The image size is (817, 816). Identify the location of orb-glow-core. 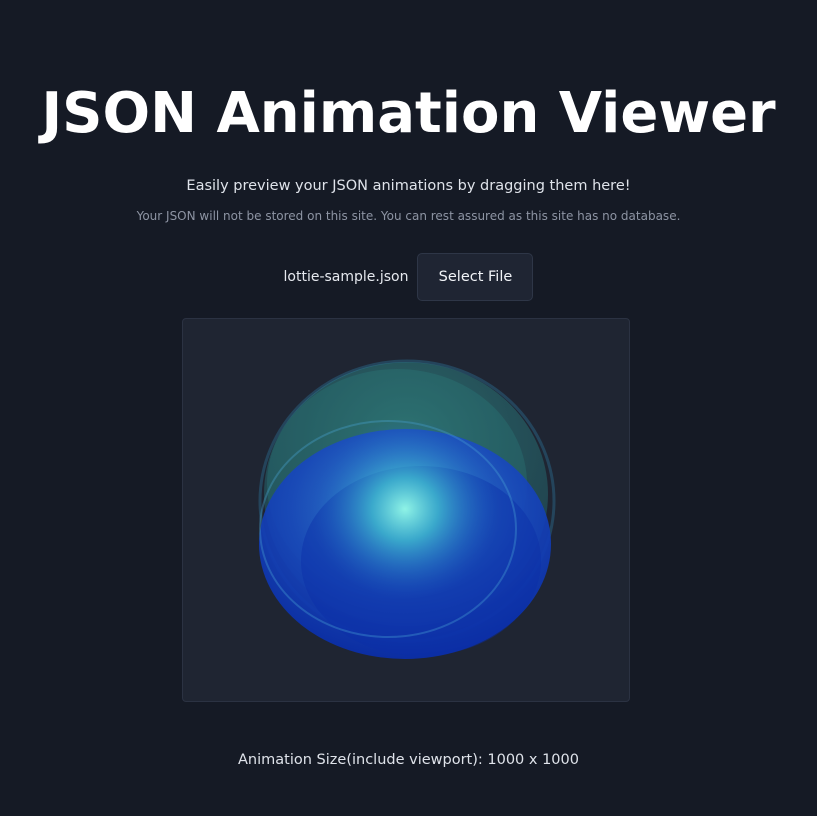
(405, 509).